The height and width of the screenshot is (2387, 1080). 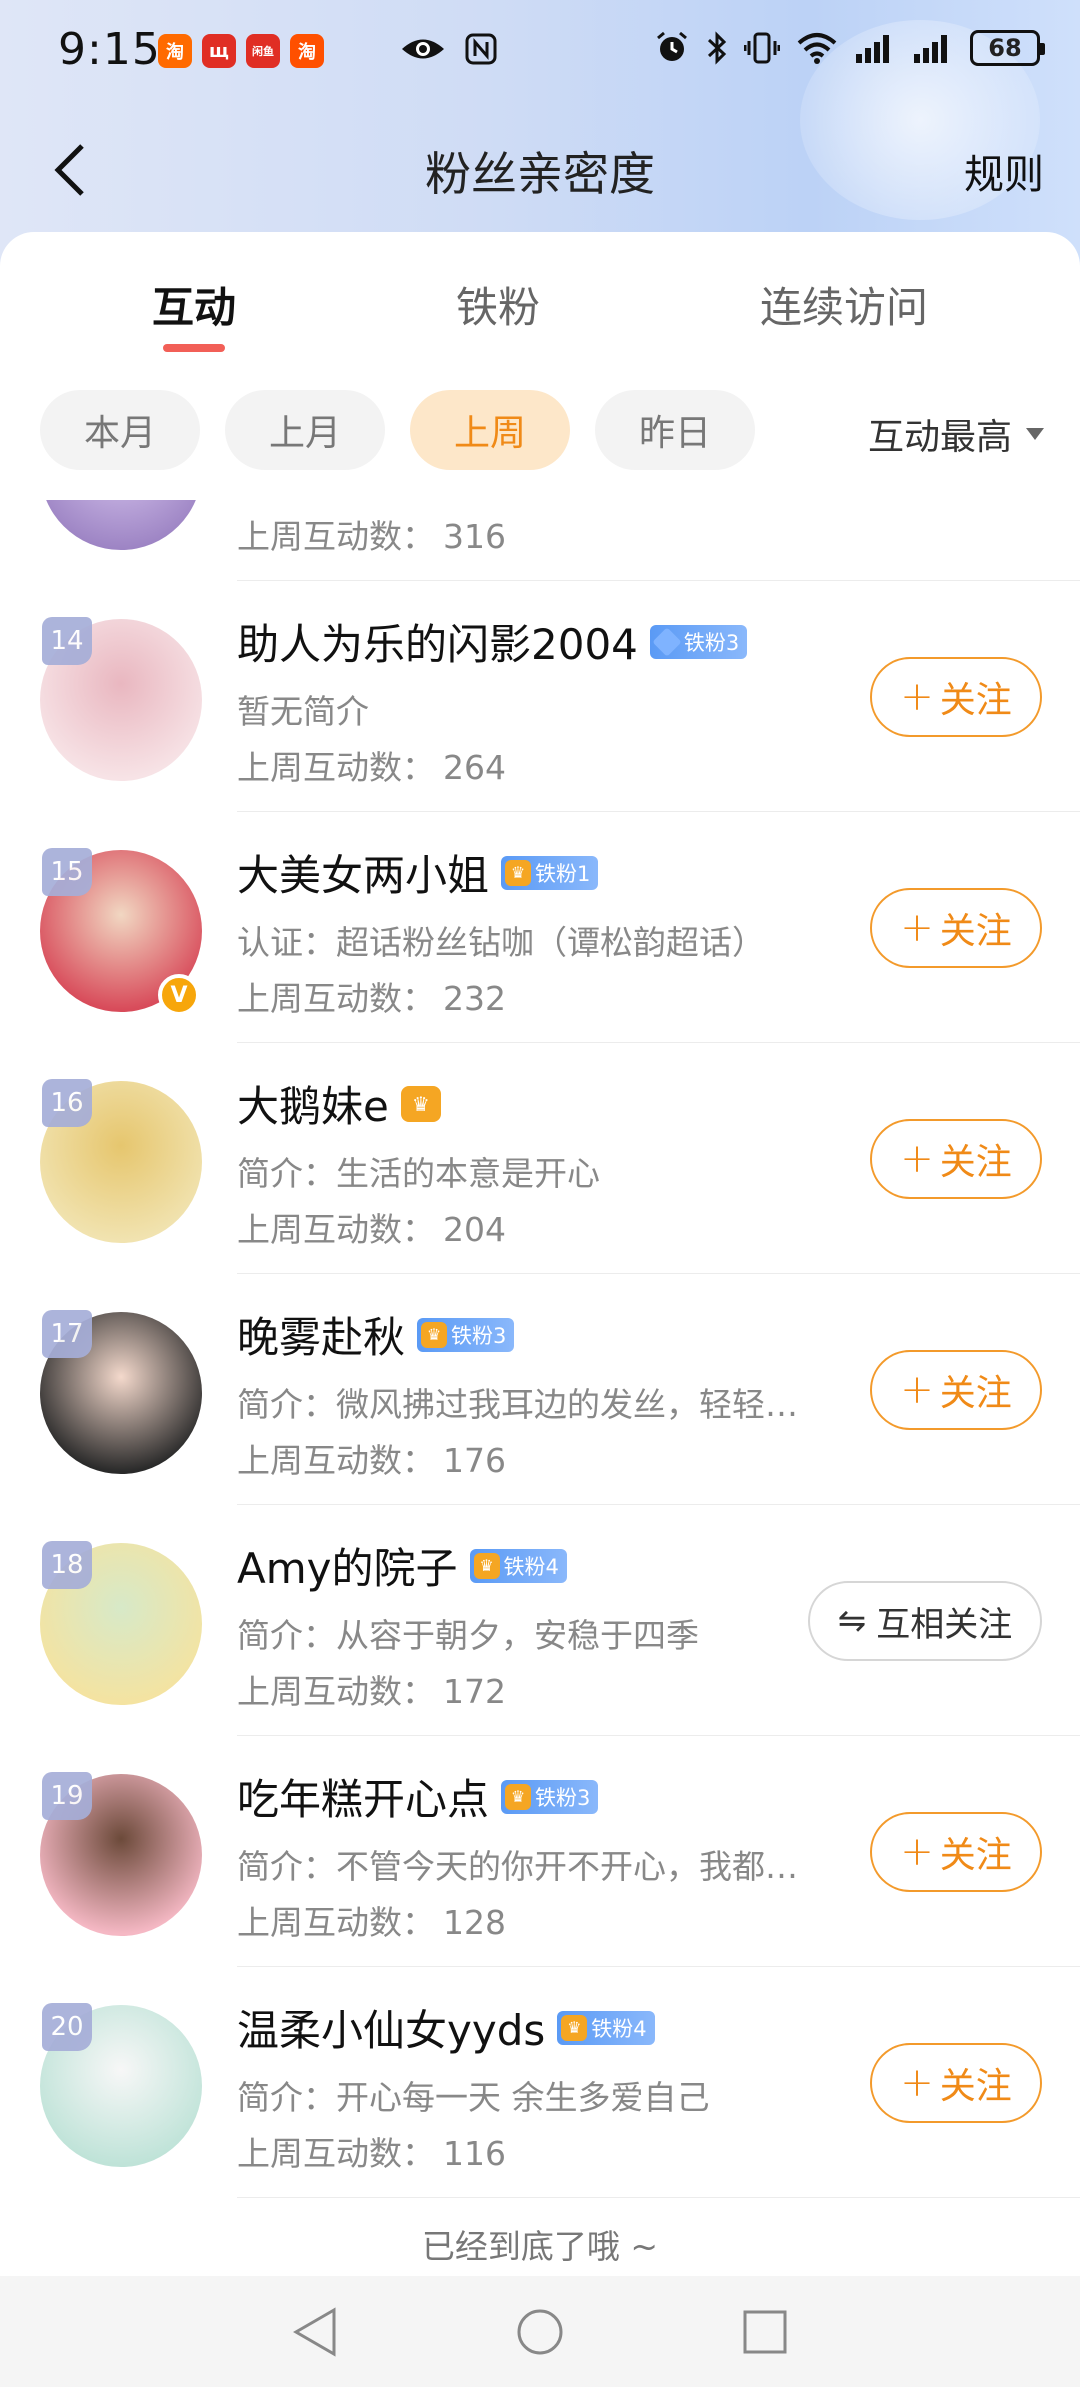 I want to click on list-item-partial: 上周互动数： 316, so click(x=540, y=540).